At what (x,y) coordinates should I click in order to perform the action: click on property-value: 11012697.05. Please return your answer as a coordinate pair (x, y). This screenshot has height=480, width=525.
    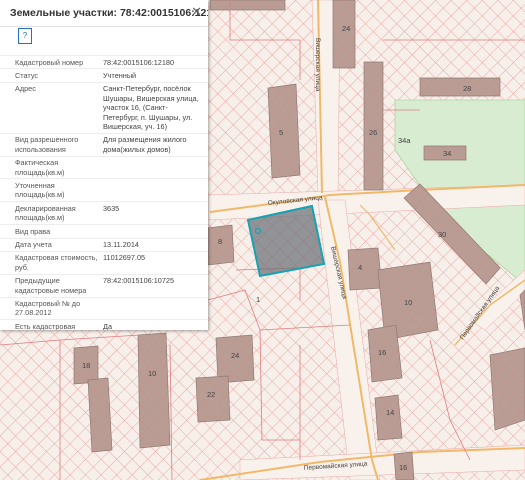
    Looking at the image, I should click on (124, 258).